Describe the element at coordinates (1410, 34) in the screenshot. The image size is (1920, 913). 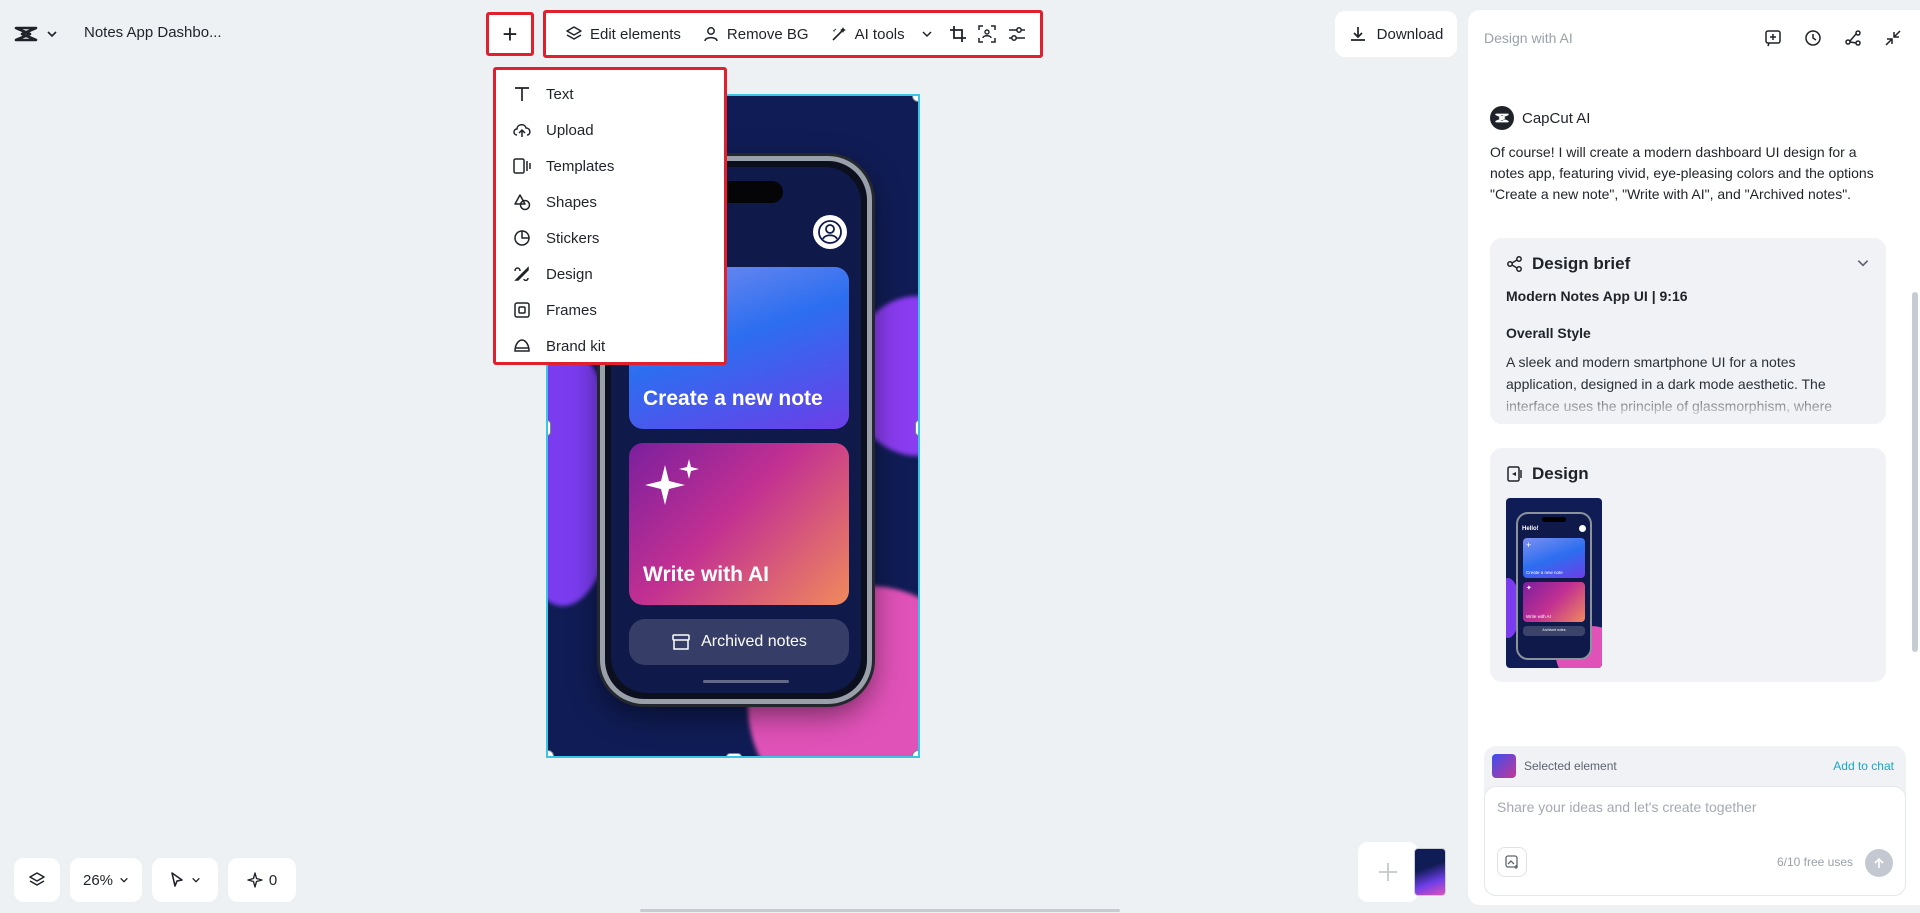
I see `download-label: Download` at that location.